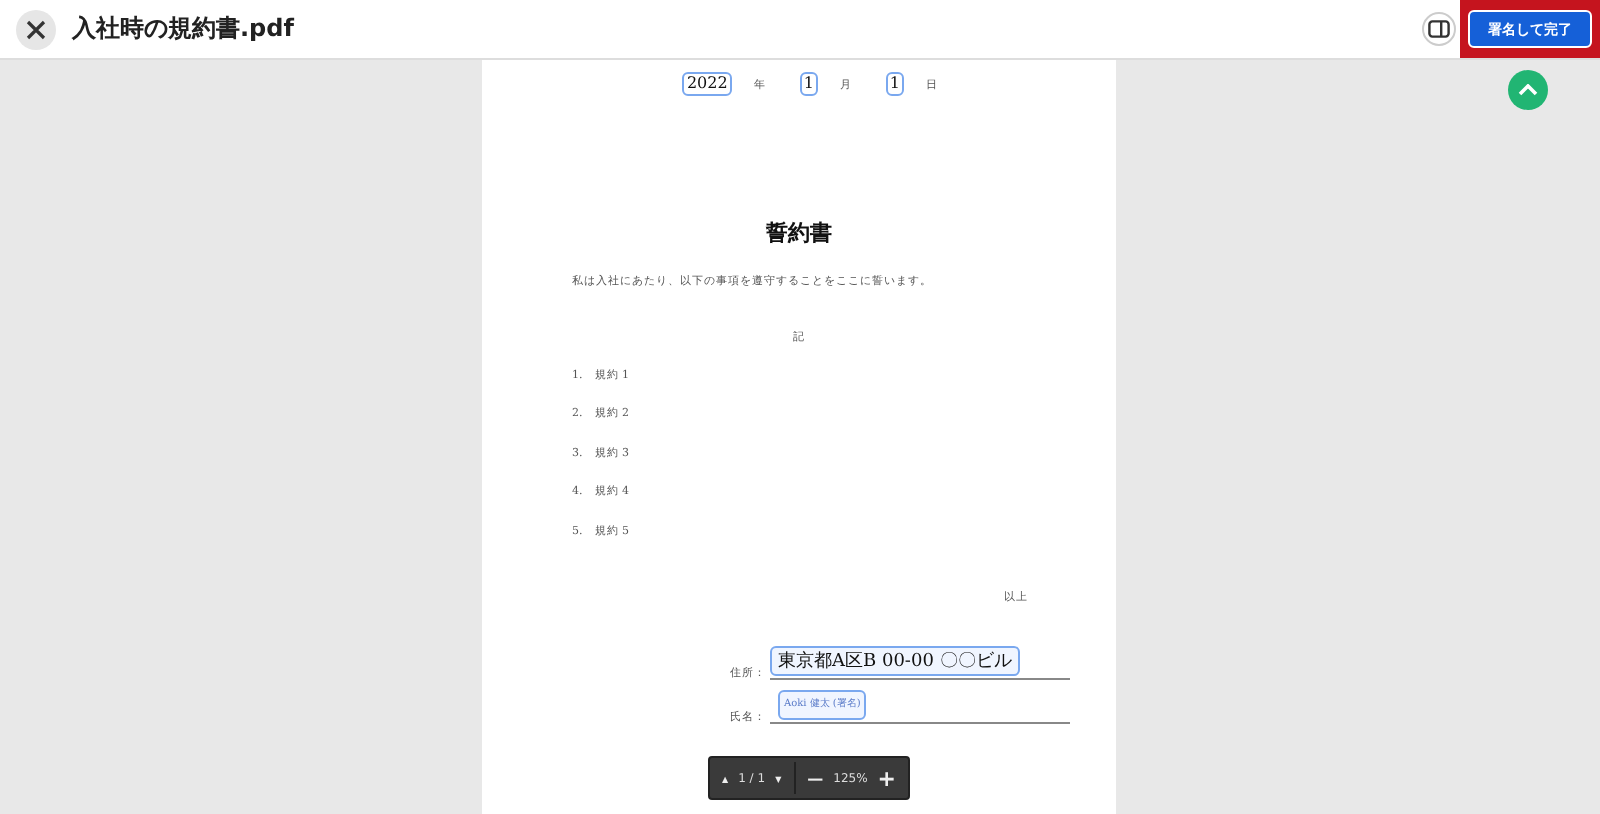 This screenshot has height=814, width=1600. I want to click on close-icon, so click(36, 29).